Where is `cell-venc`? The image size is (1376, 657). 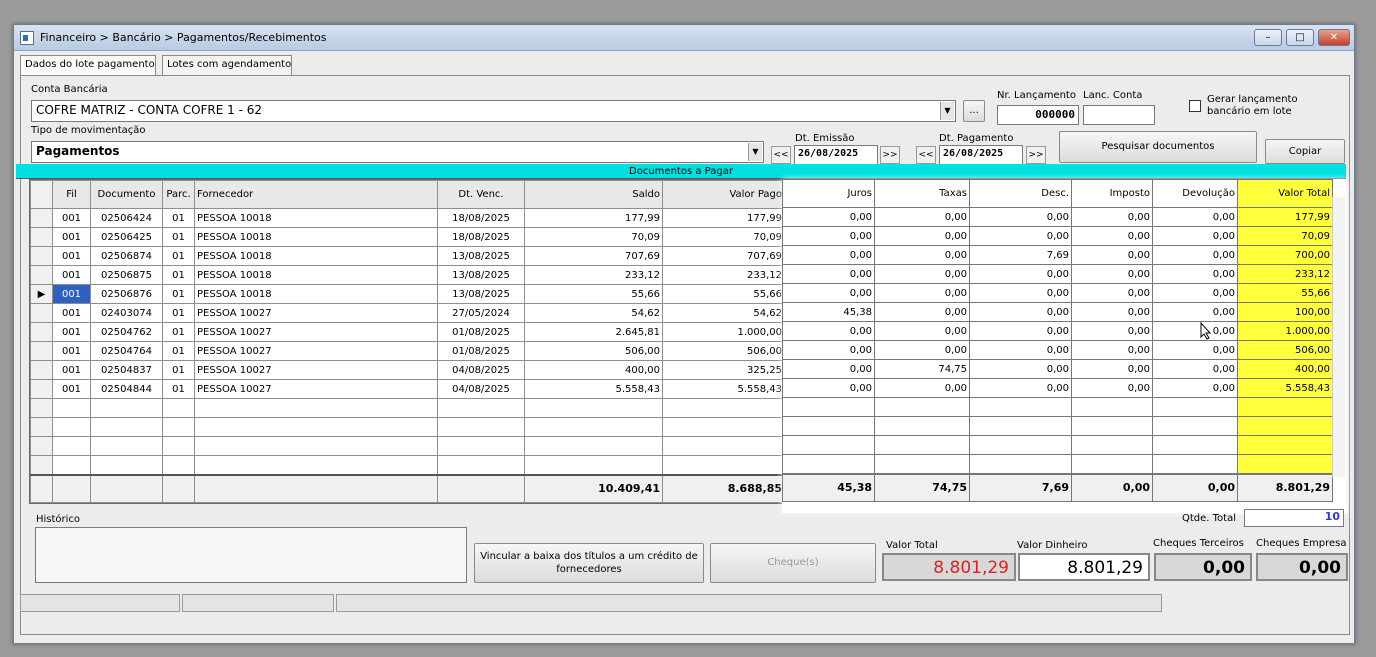 cell-venc is located at coordinates (481, 465).